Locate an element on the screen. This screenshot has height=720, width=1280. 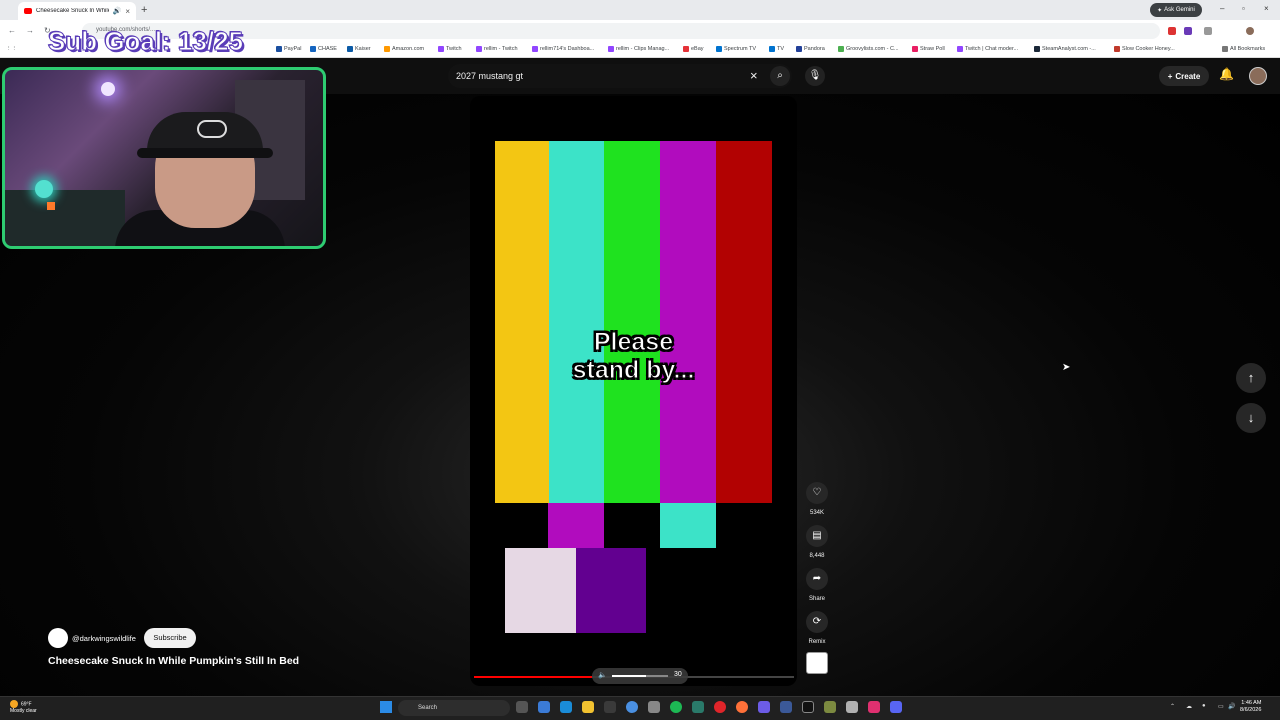
spotify-icon is located at coordinates (676, 707).